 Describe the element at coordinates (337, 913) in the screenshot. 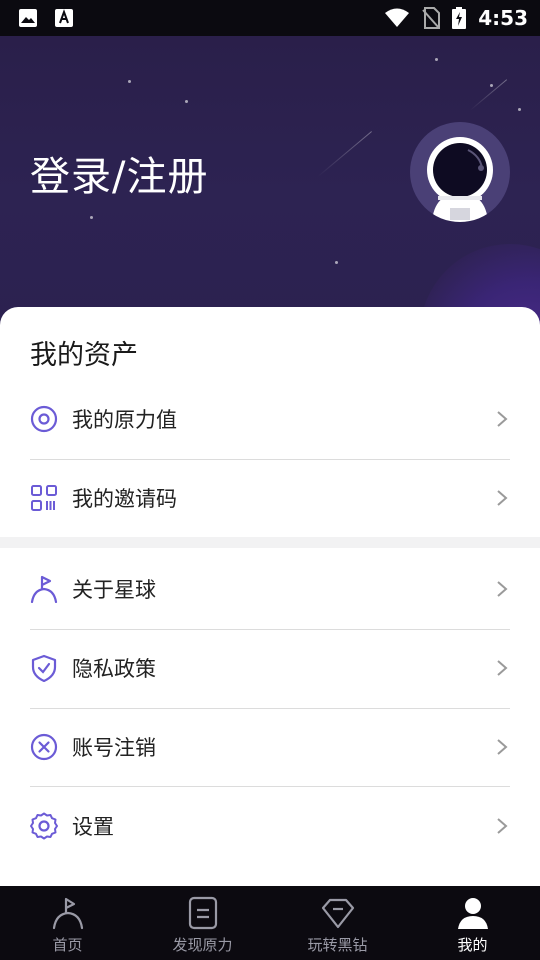

I see `diamond-icon` at that location.